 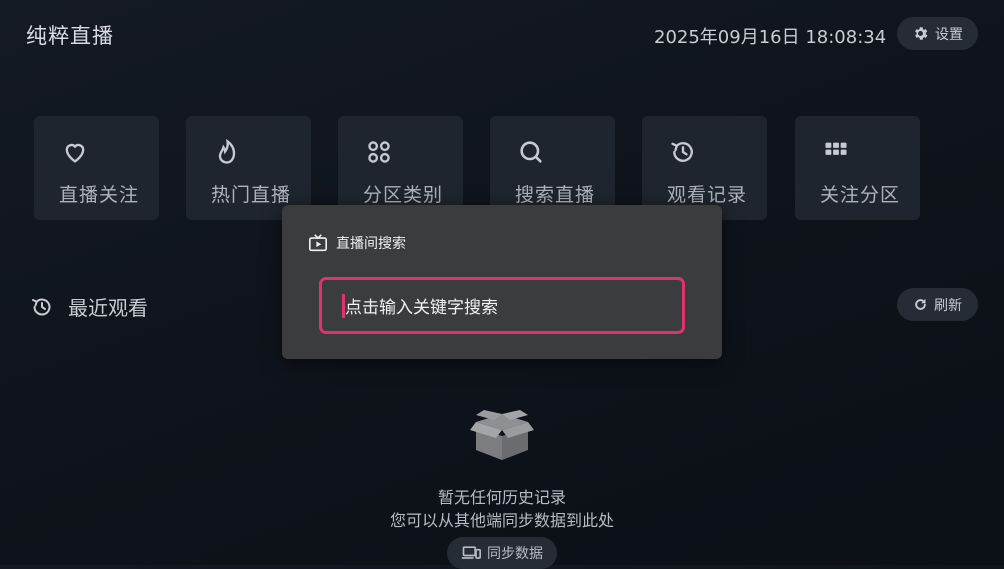 What do you see at coordinates (860, 195) in the screenshot?
I see `tile-label: 关注分区` at bounding box center [860, 195].